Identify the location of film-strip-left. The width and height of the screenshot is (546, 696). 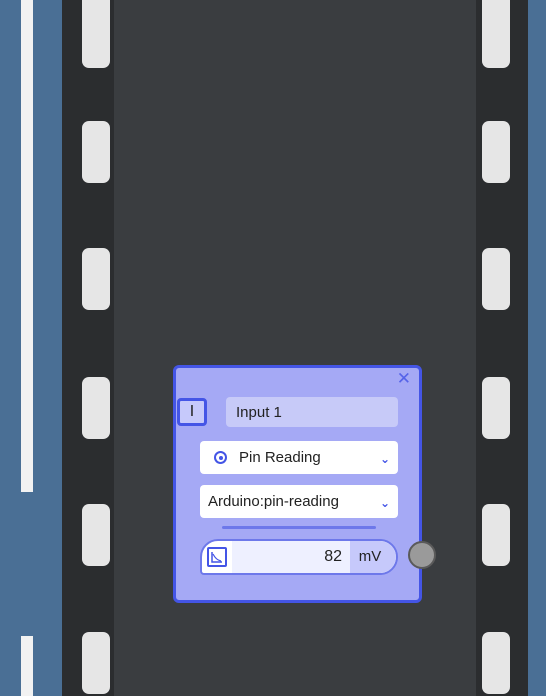
(88, 348).